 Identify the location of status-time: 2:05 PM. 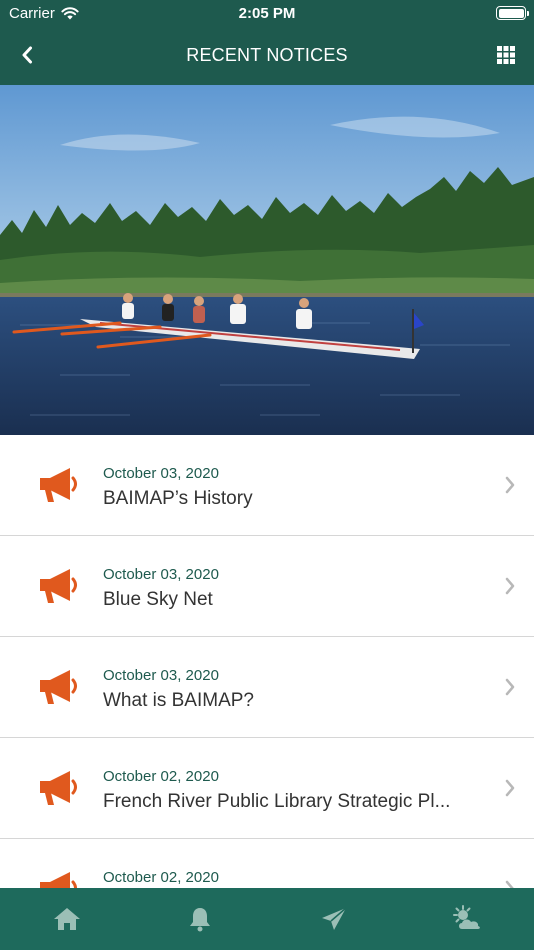
(267, 13).